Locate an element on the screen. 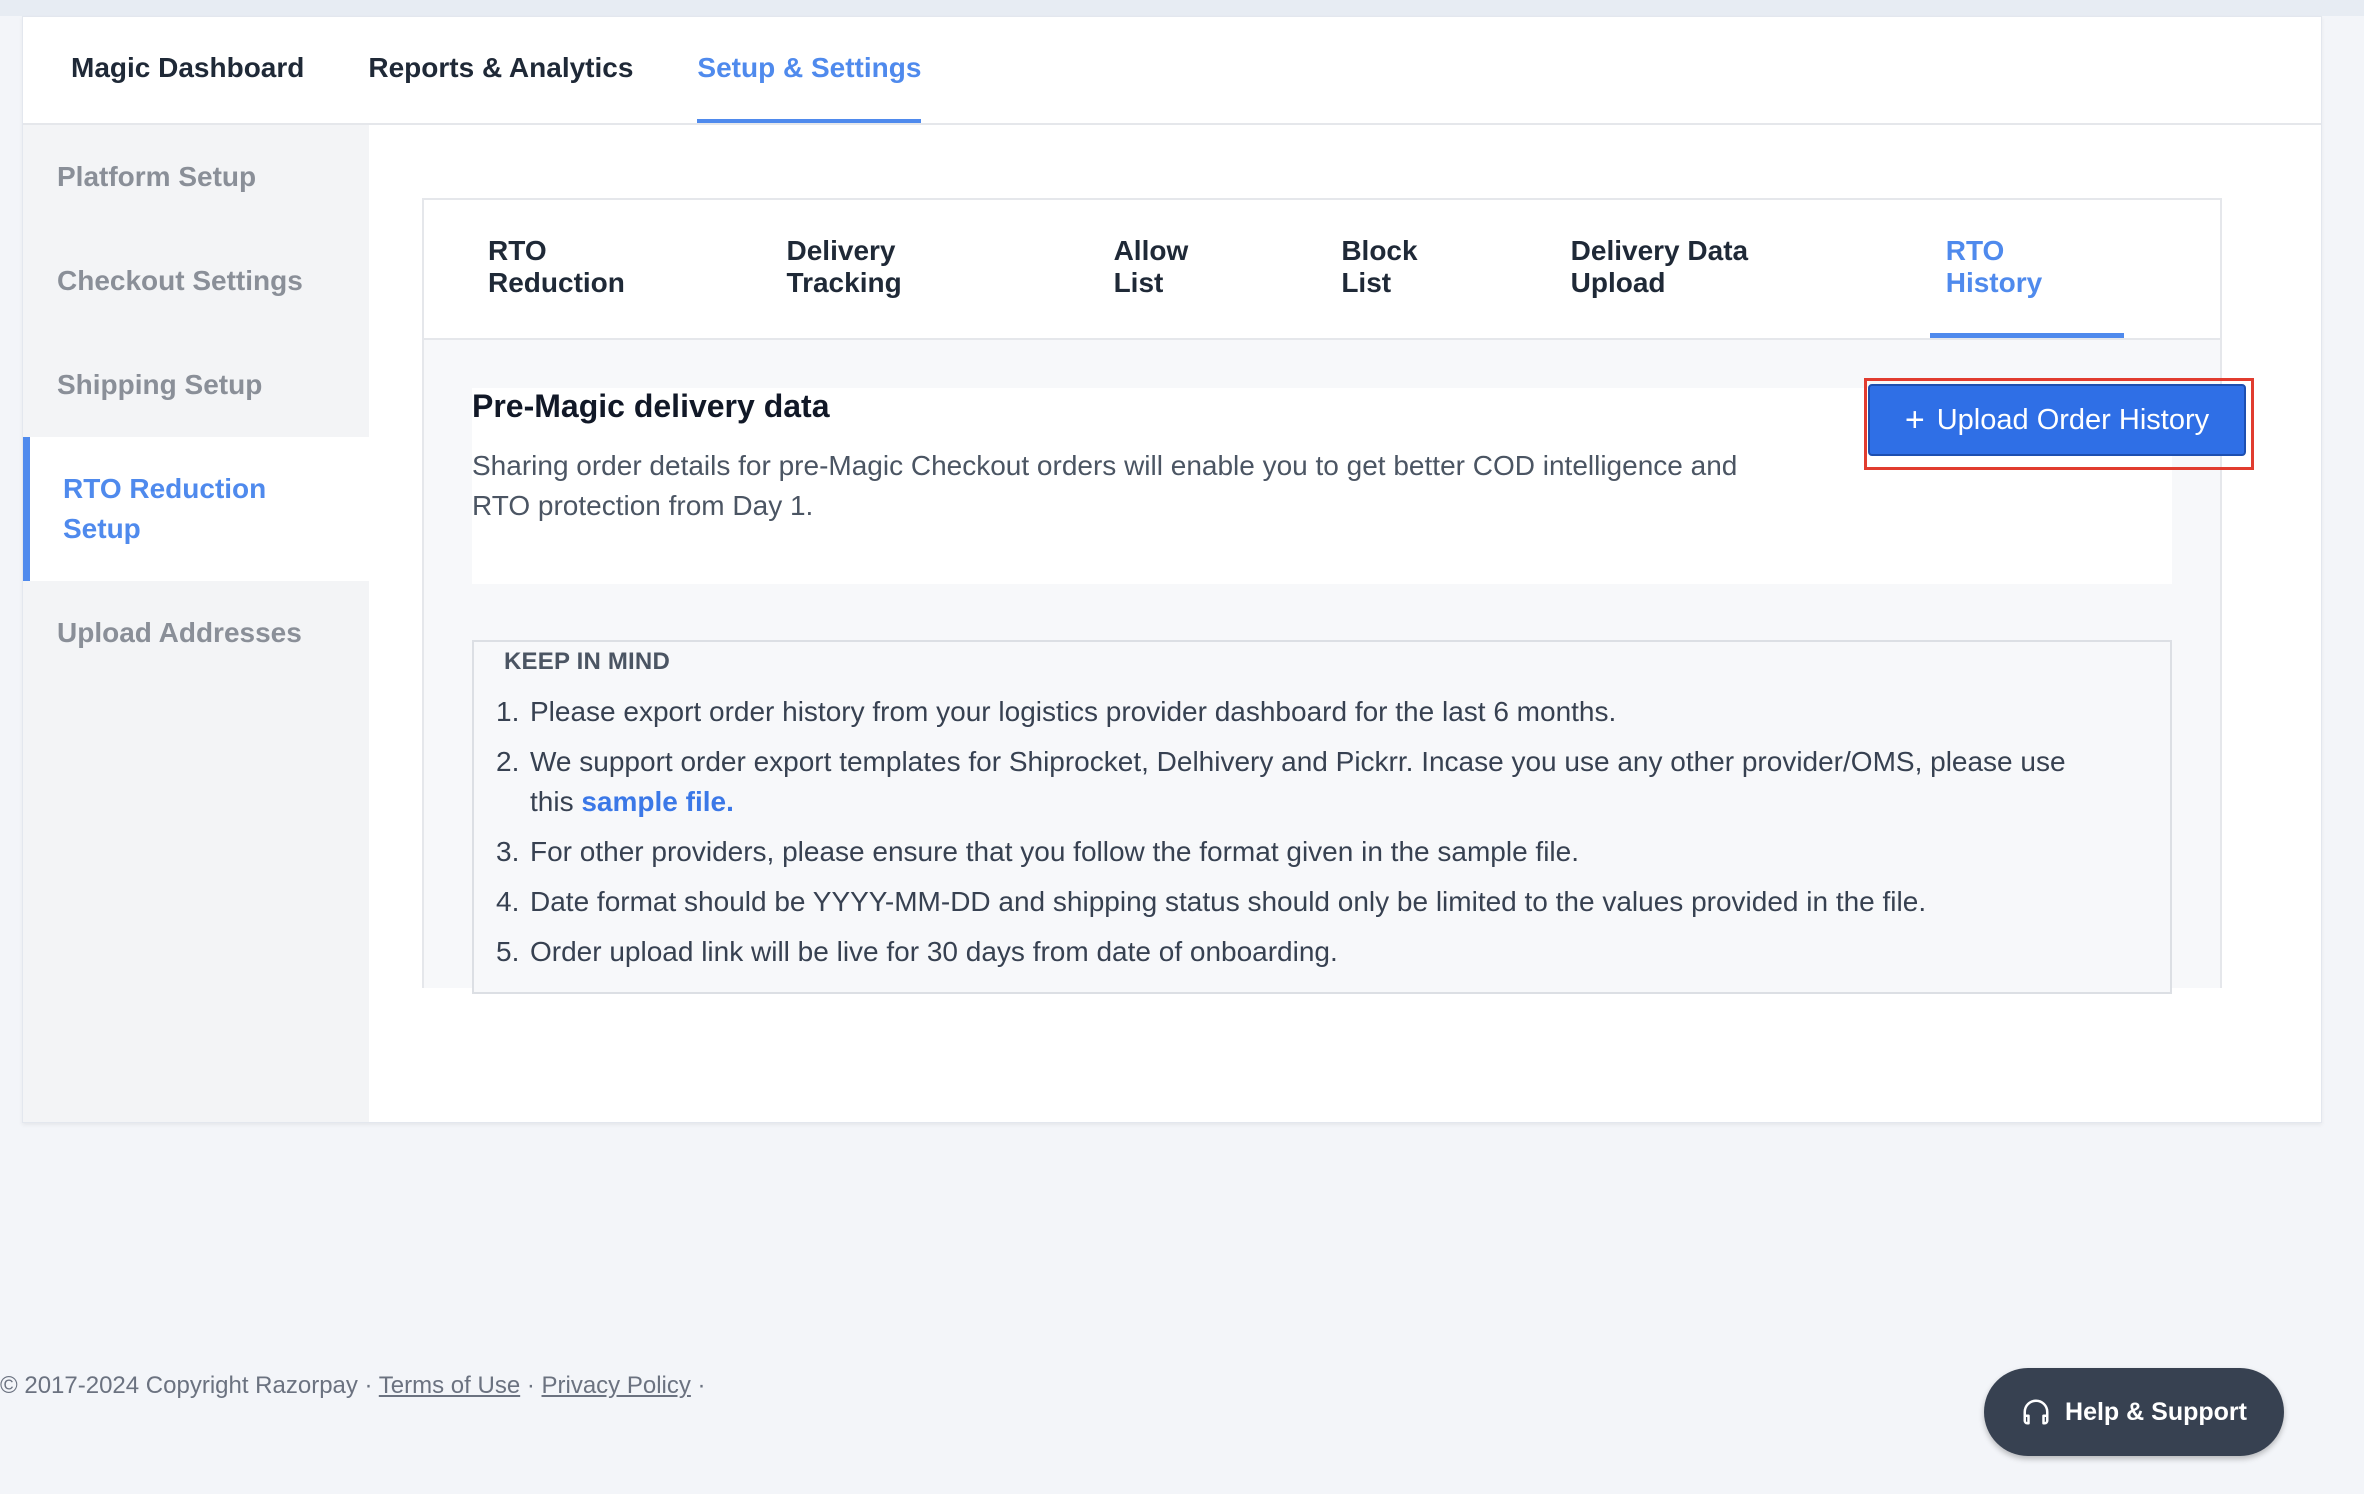  tab-reports-analytics: Reports & Analytics is located at coordinates (500, 70).